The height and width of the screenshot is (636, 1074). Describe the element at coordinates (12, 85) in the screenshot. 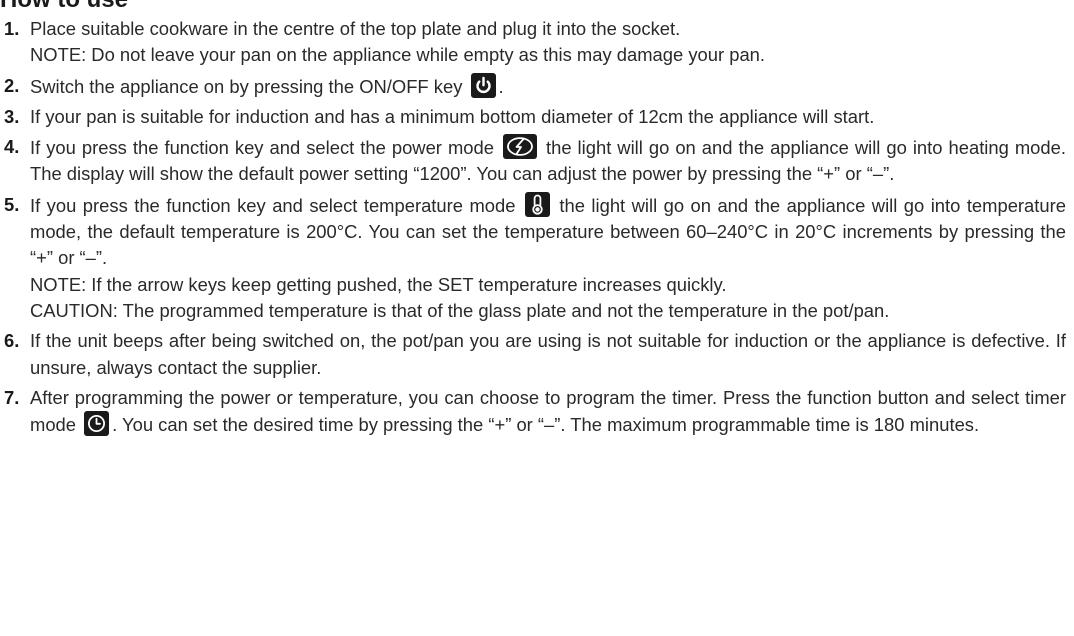

I see `step-number: 2.` at that location.